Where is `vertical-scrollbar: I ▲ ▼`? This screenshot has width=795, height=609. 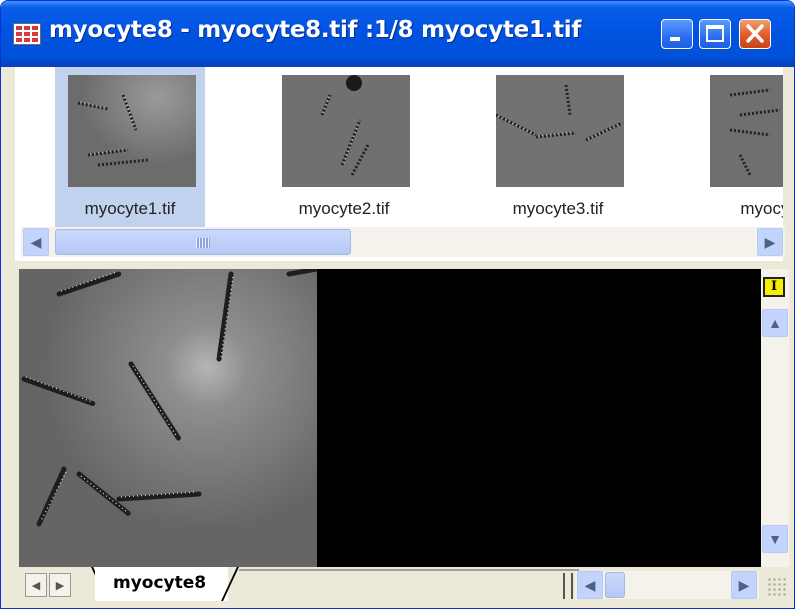
vertical-scrollbar: I ▲ ▼ is located at coordinates (775, 418).